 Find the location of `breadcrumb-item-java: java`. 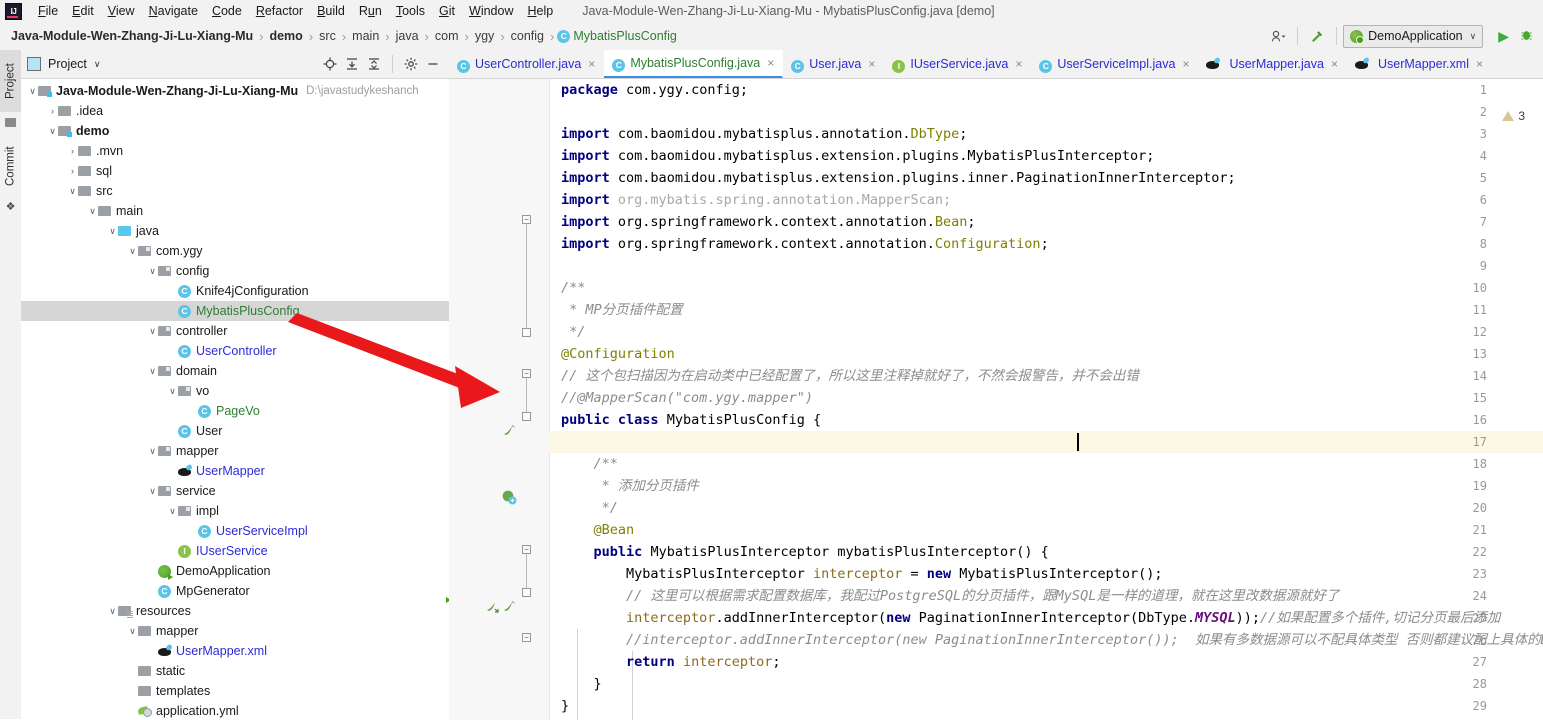

breadcrumb-item-java: java is located at coordinates (407, 36).